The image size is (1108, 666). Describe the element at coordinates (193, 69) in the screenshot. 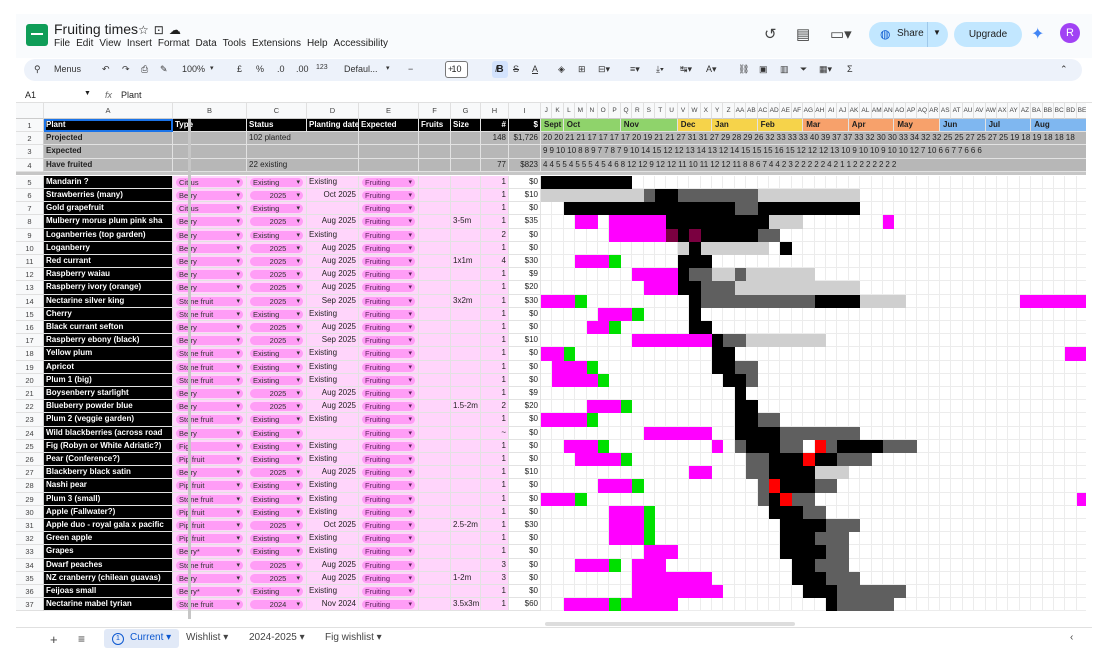

I see `zoom-select: 100%` at that location.